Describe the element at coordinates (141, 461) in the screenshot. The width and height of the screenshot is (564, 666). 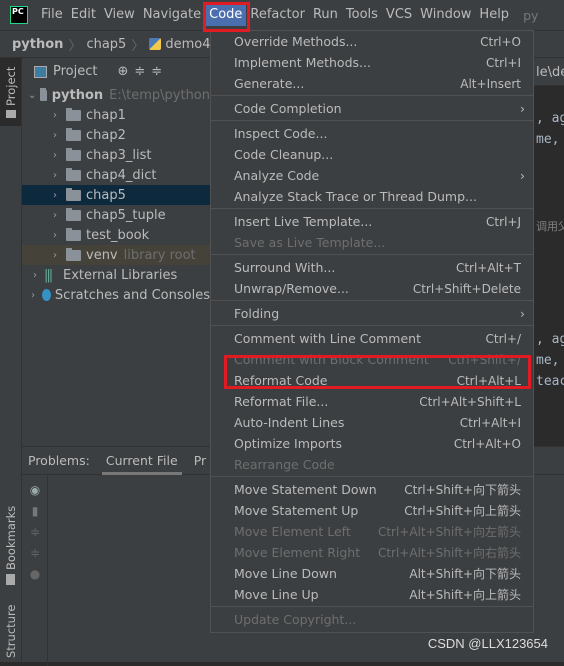
I see `tab-current-file: Current File` at that location.